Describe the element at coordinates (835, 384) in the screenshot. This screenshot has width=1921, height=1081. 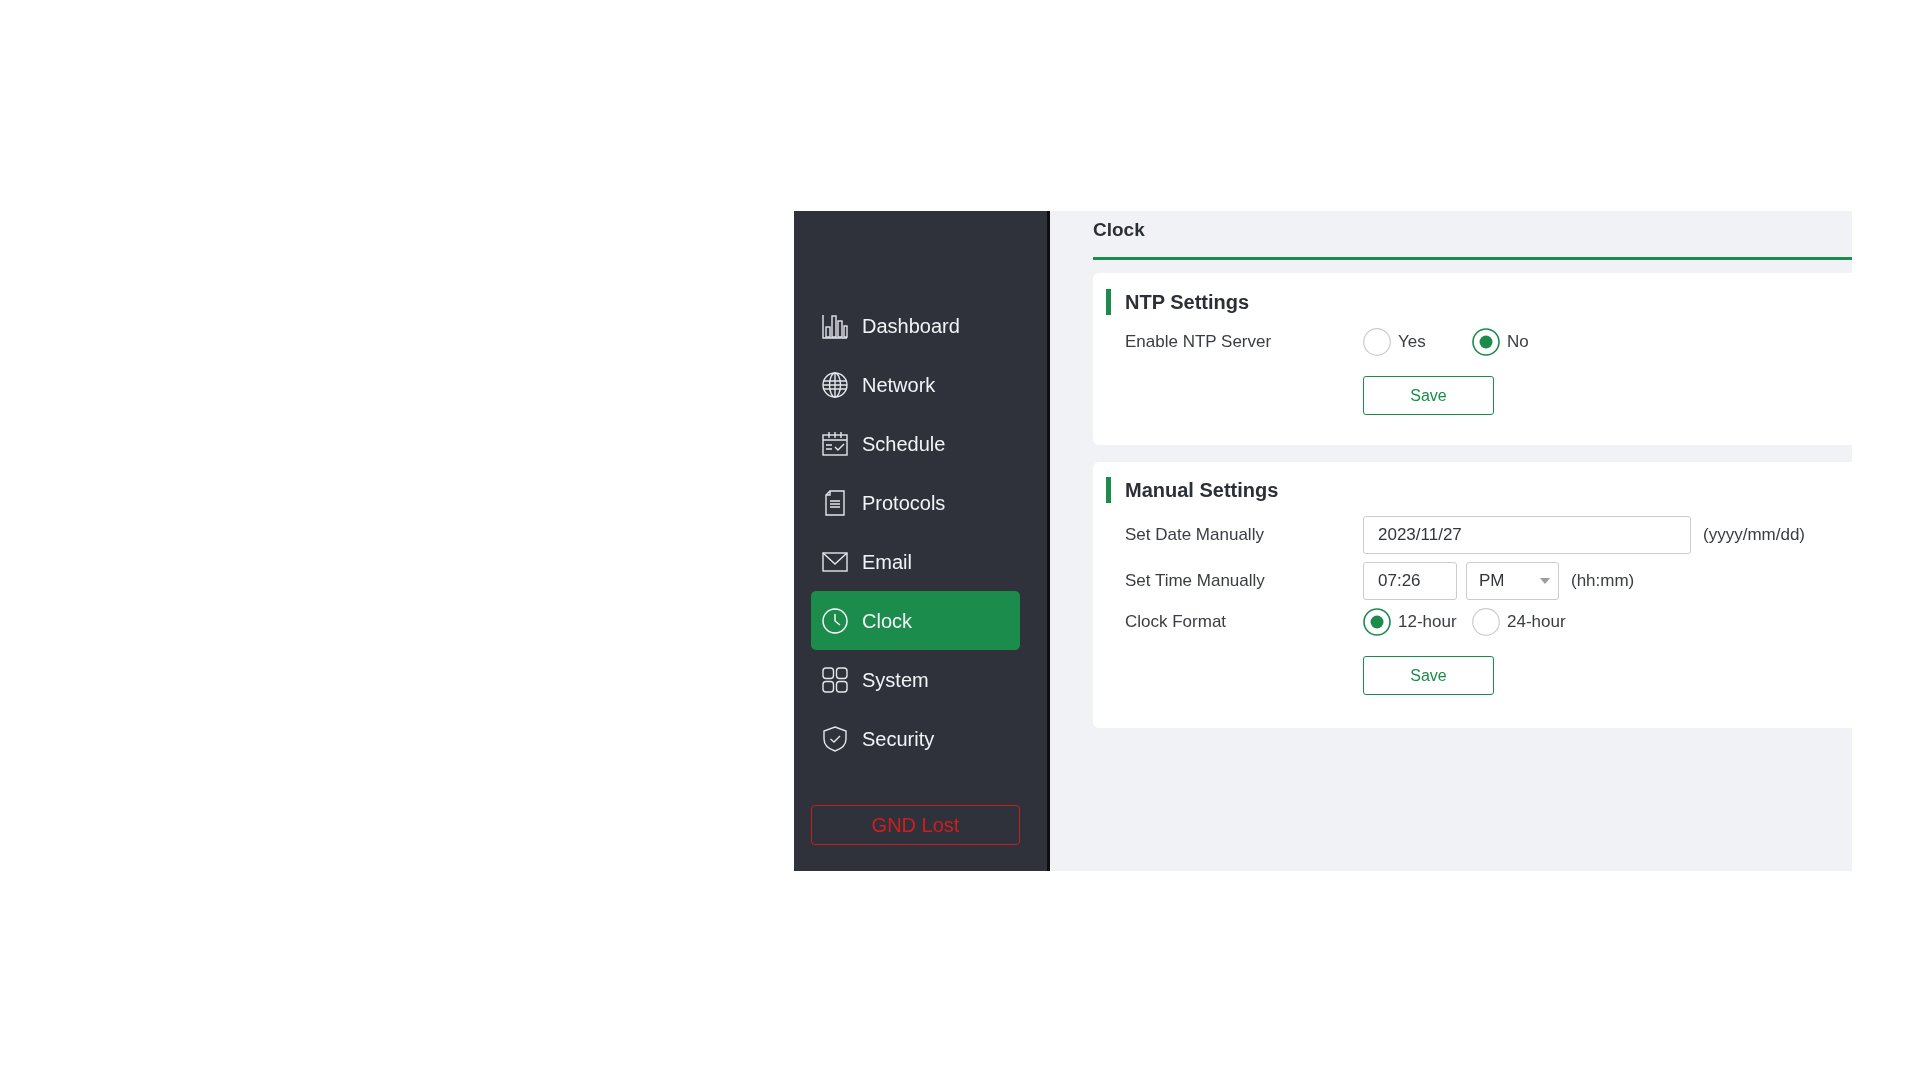
I see `globe-icon` at that location.